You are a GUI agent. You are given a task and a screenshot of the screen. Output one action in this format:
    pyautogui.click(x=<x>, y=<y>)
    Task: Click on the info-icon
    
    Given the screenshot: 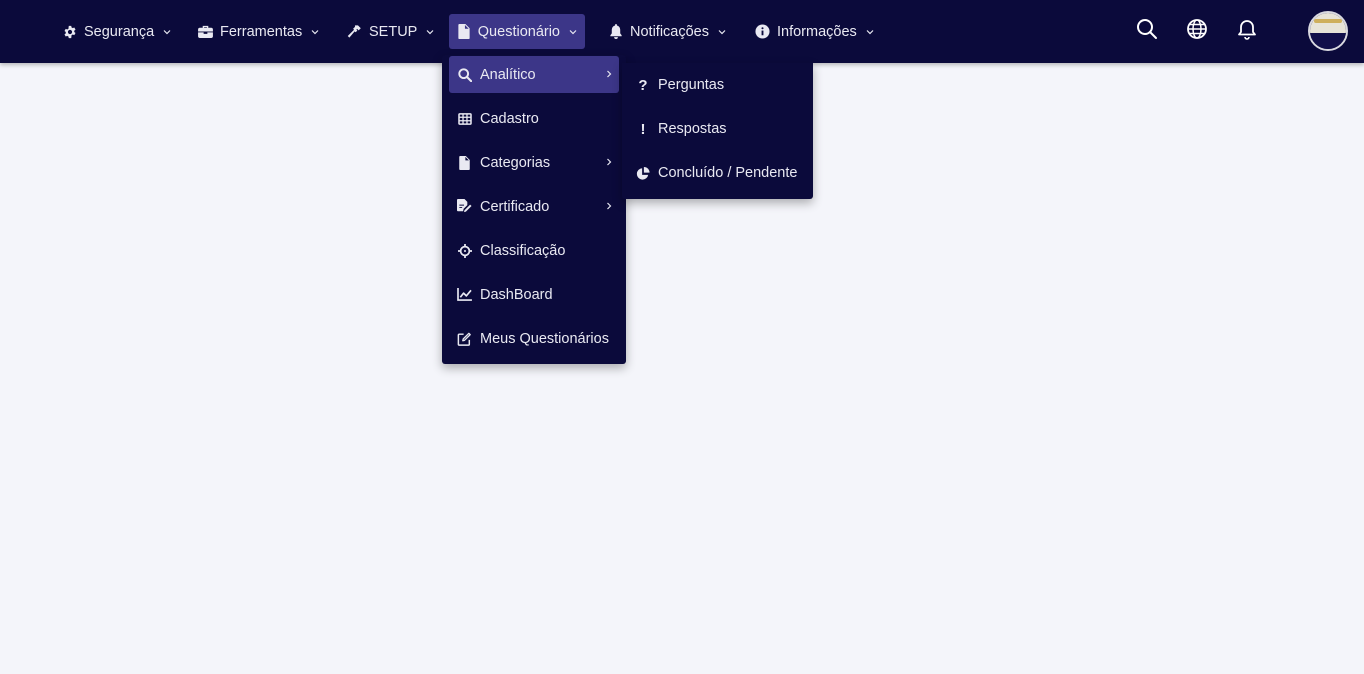 What is the action you would take?
    pyautogui.click(x=762, y=31)
    